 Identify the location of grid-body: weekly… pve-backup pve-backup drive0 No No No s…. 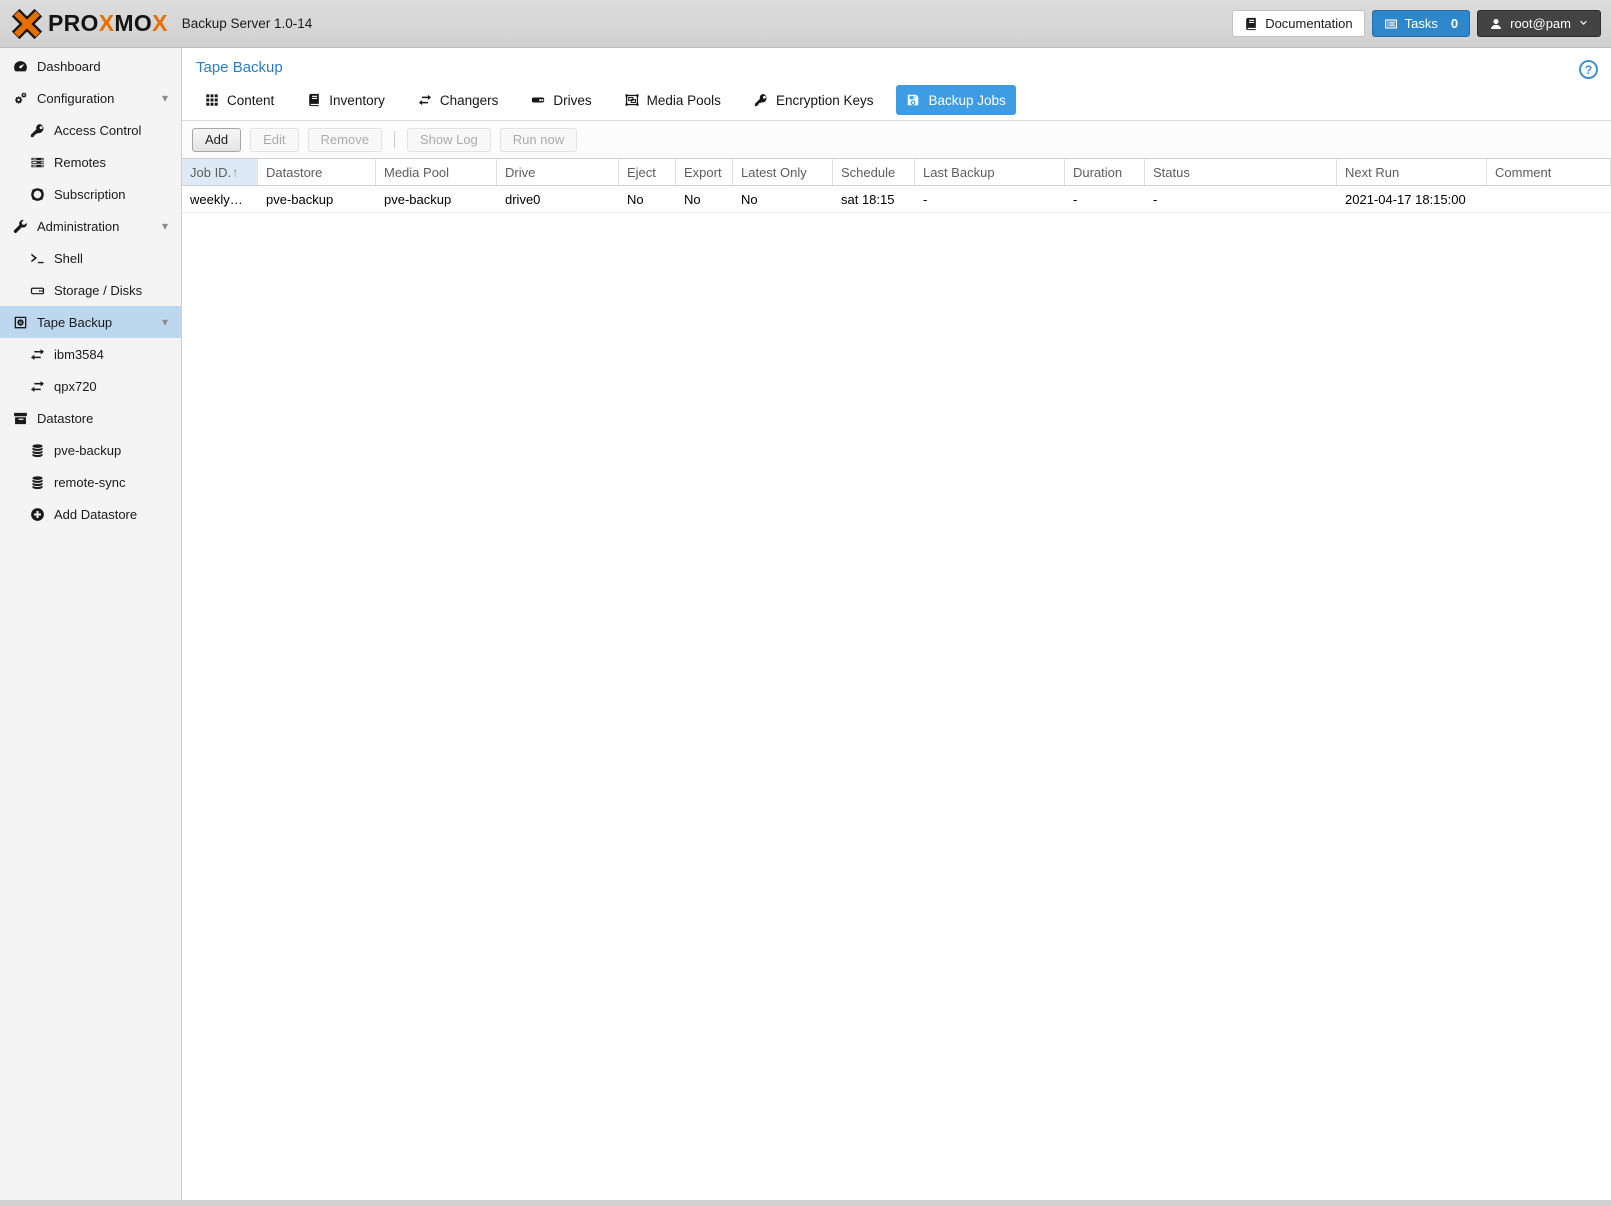
(896, 199).